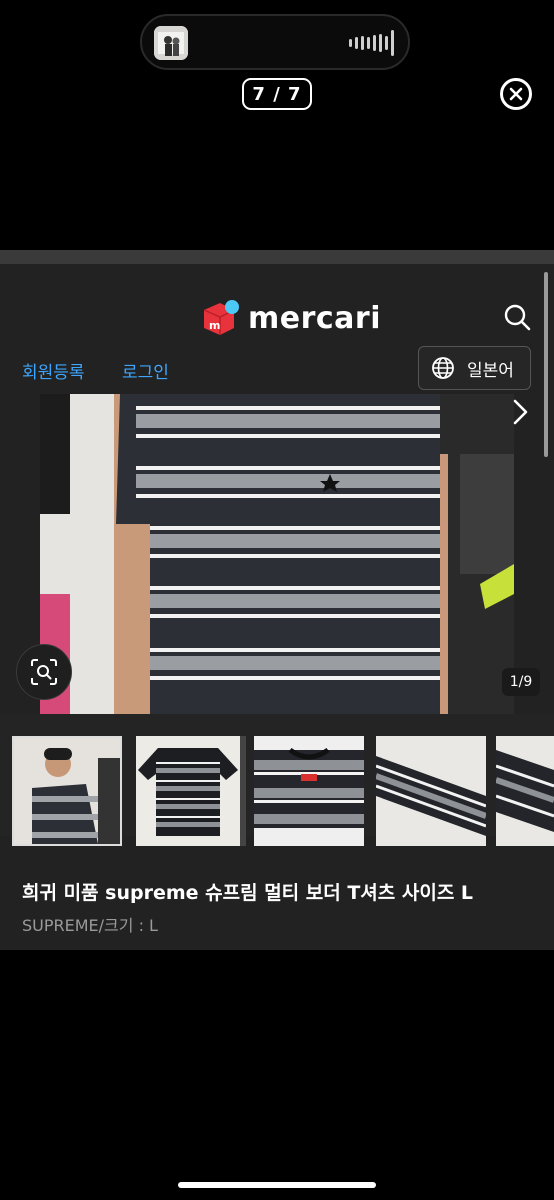 This screenshot has width=554, height=1200. I want to click on page-top-strip, so click(277, 257).